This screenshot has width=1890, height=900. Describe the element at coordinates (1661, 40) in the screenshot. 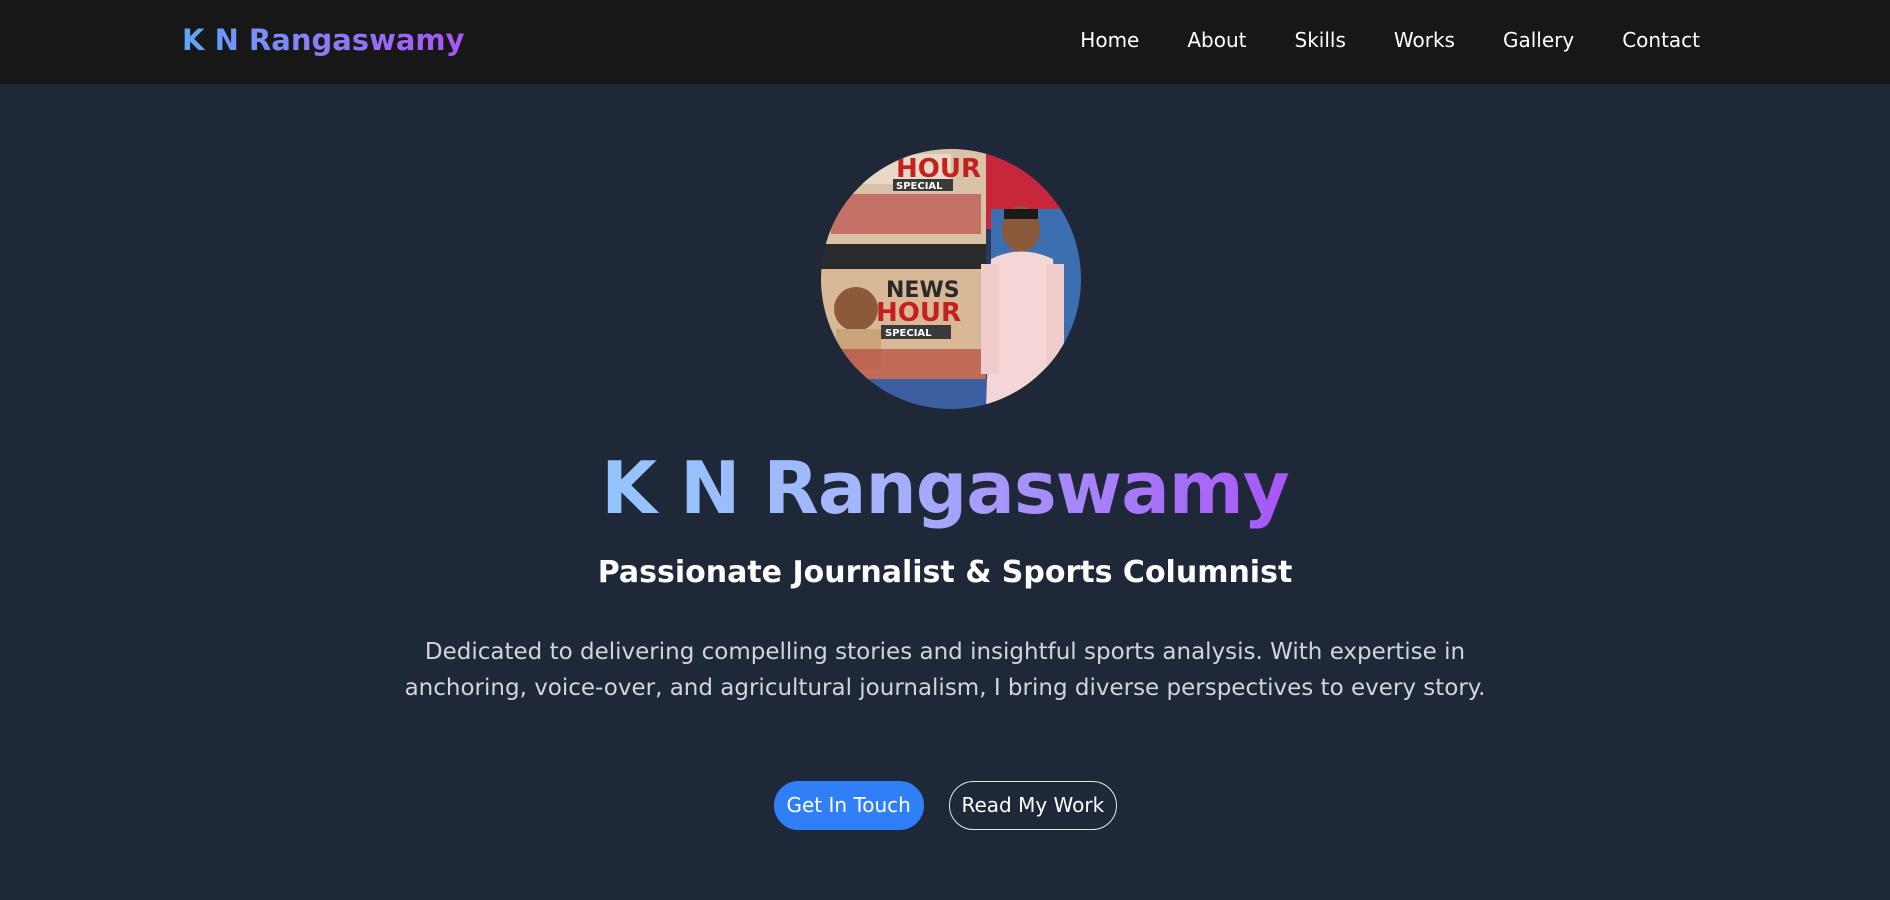

I see `nav-link-contact: Contact` at that location.